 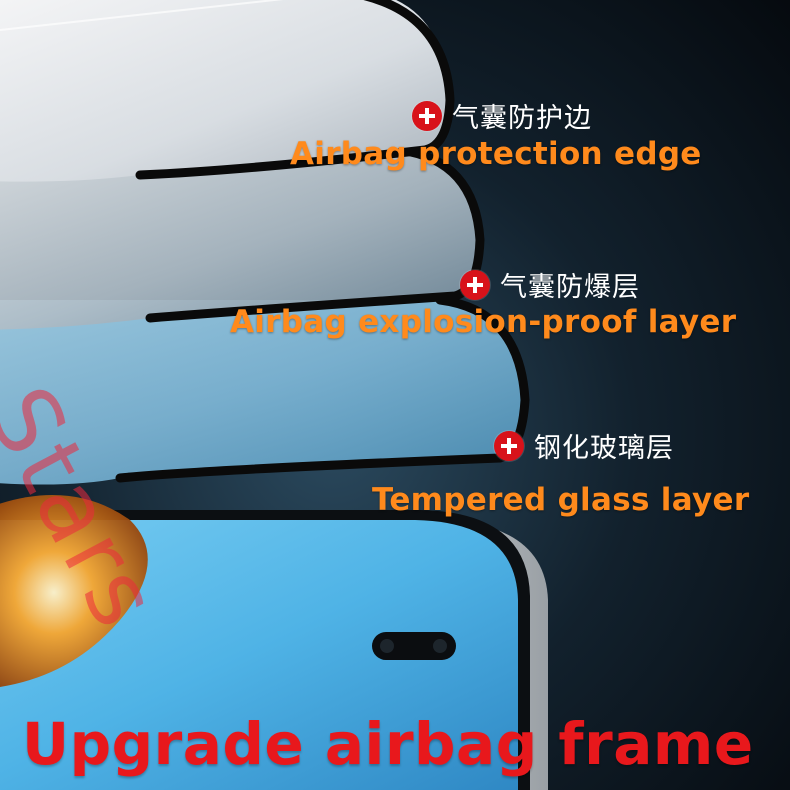 I want to click on headline: Upgrade airbag frame, so click(x=388, y=744).